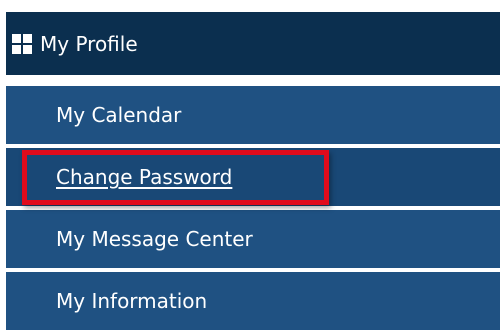  What do you see at coordinates (154, 239) in the screenshot?
I see `menu-item-label: My Message Center` at bounding box center [154, 239].